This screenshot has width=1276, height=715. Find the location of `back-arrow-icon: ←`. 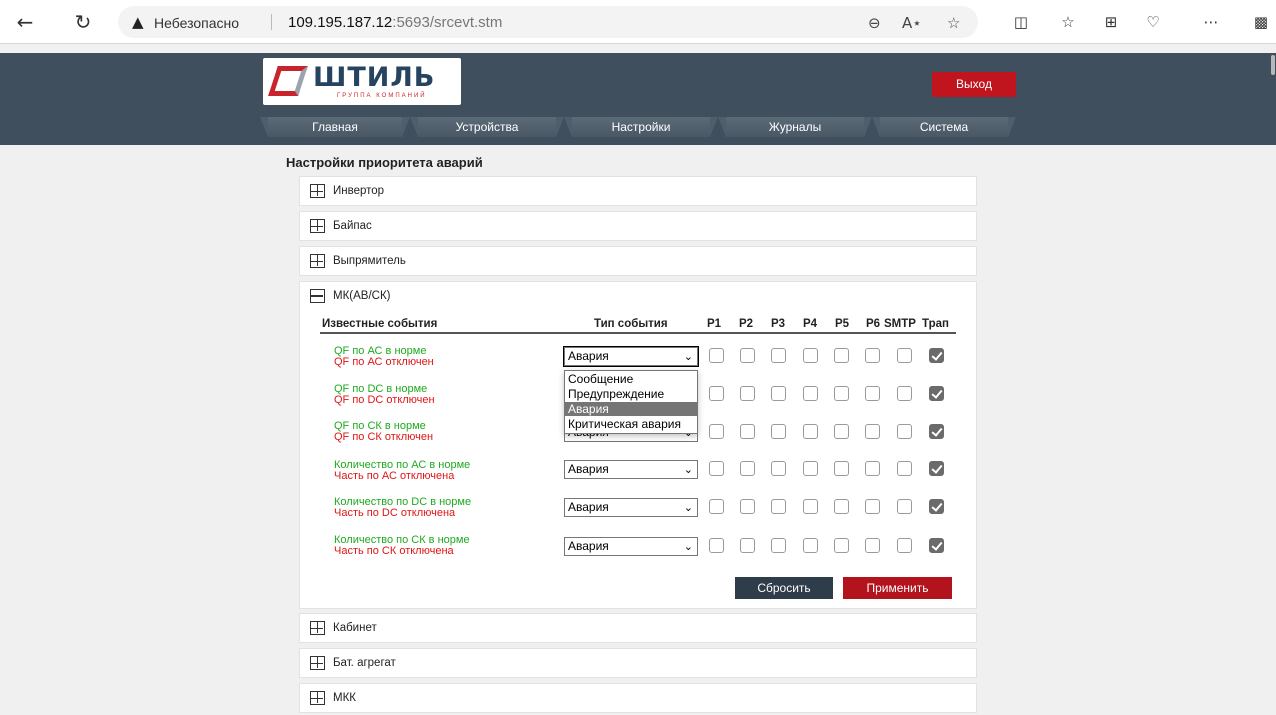

back-arrow-icon: ← is located at coordinates (25, 22).